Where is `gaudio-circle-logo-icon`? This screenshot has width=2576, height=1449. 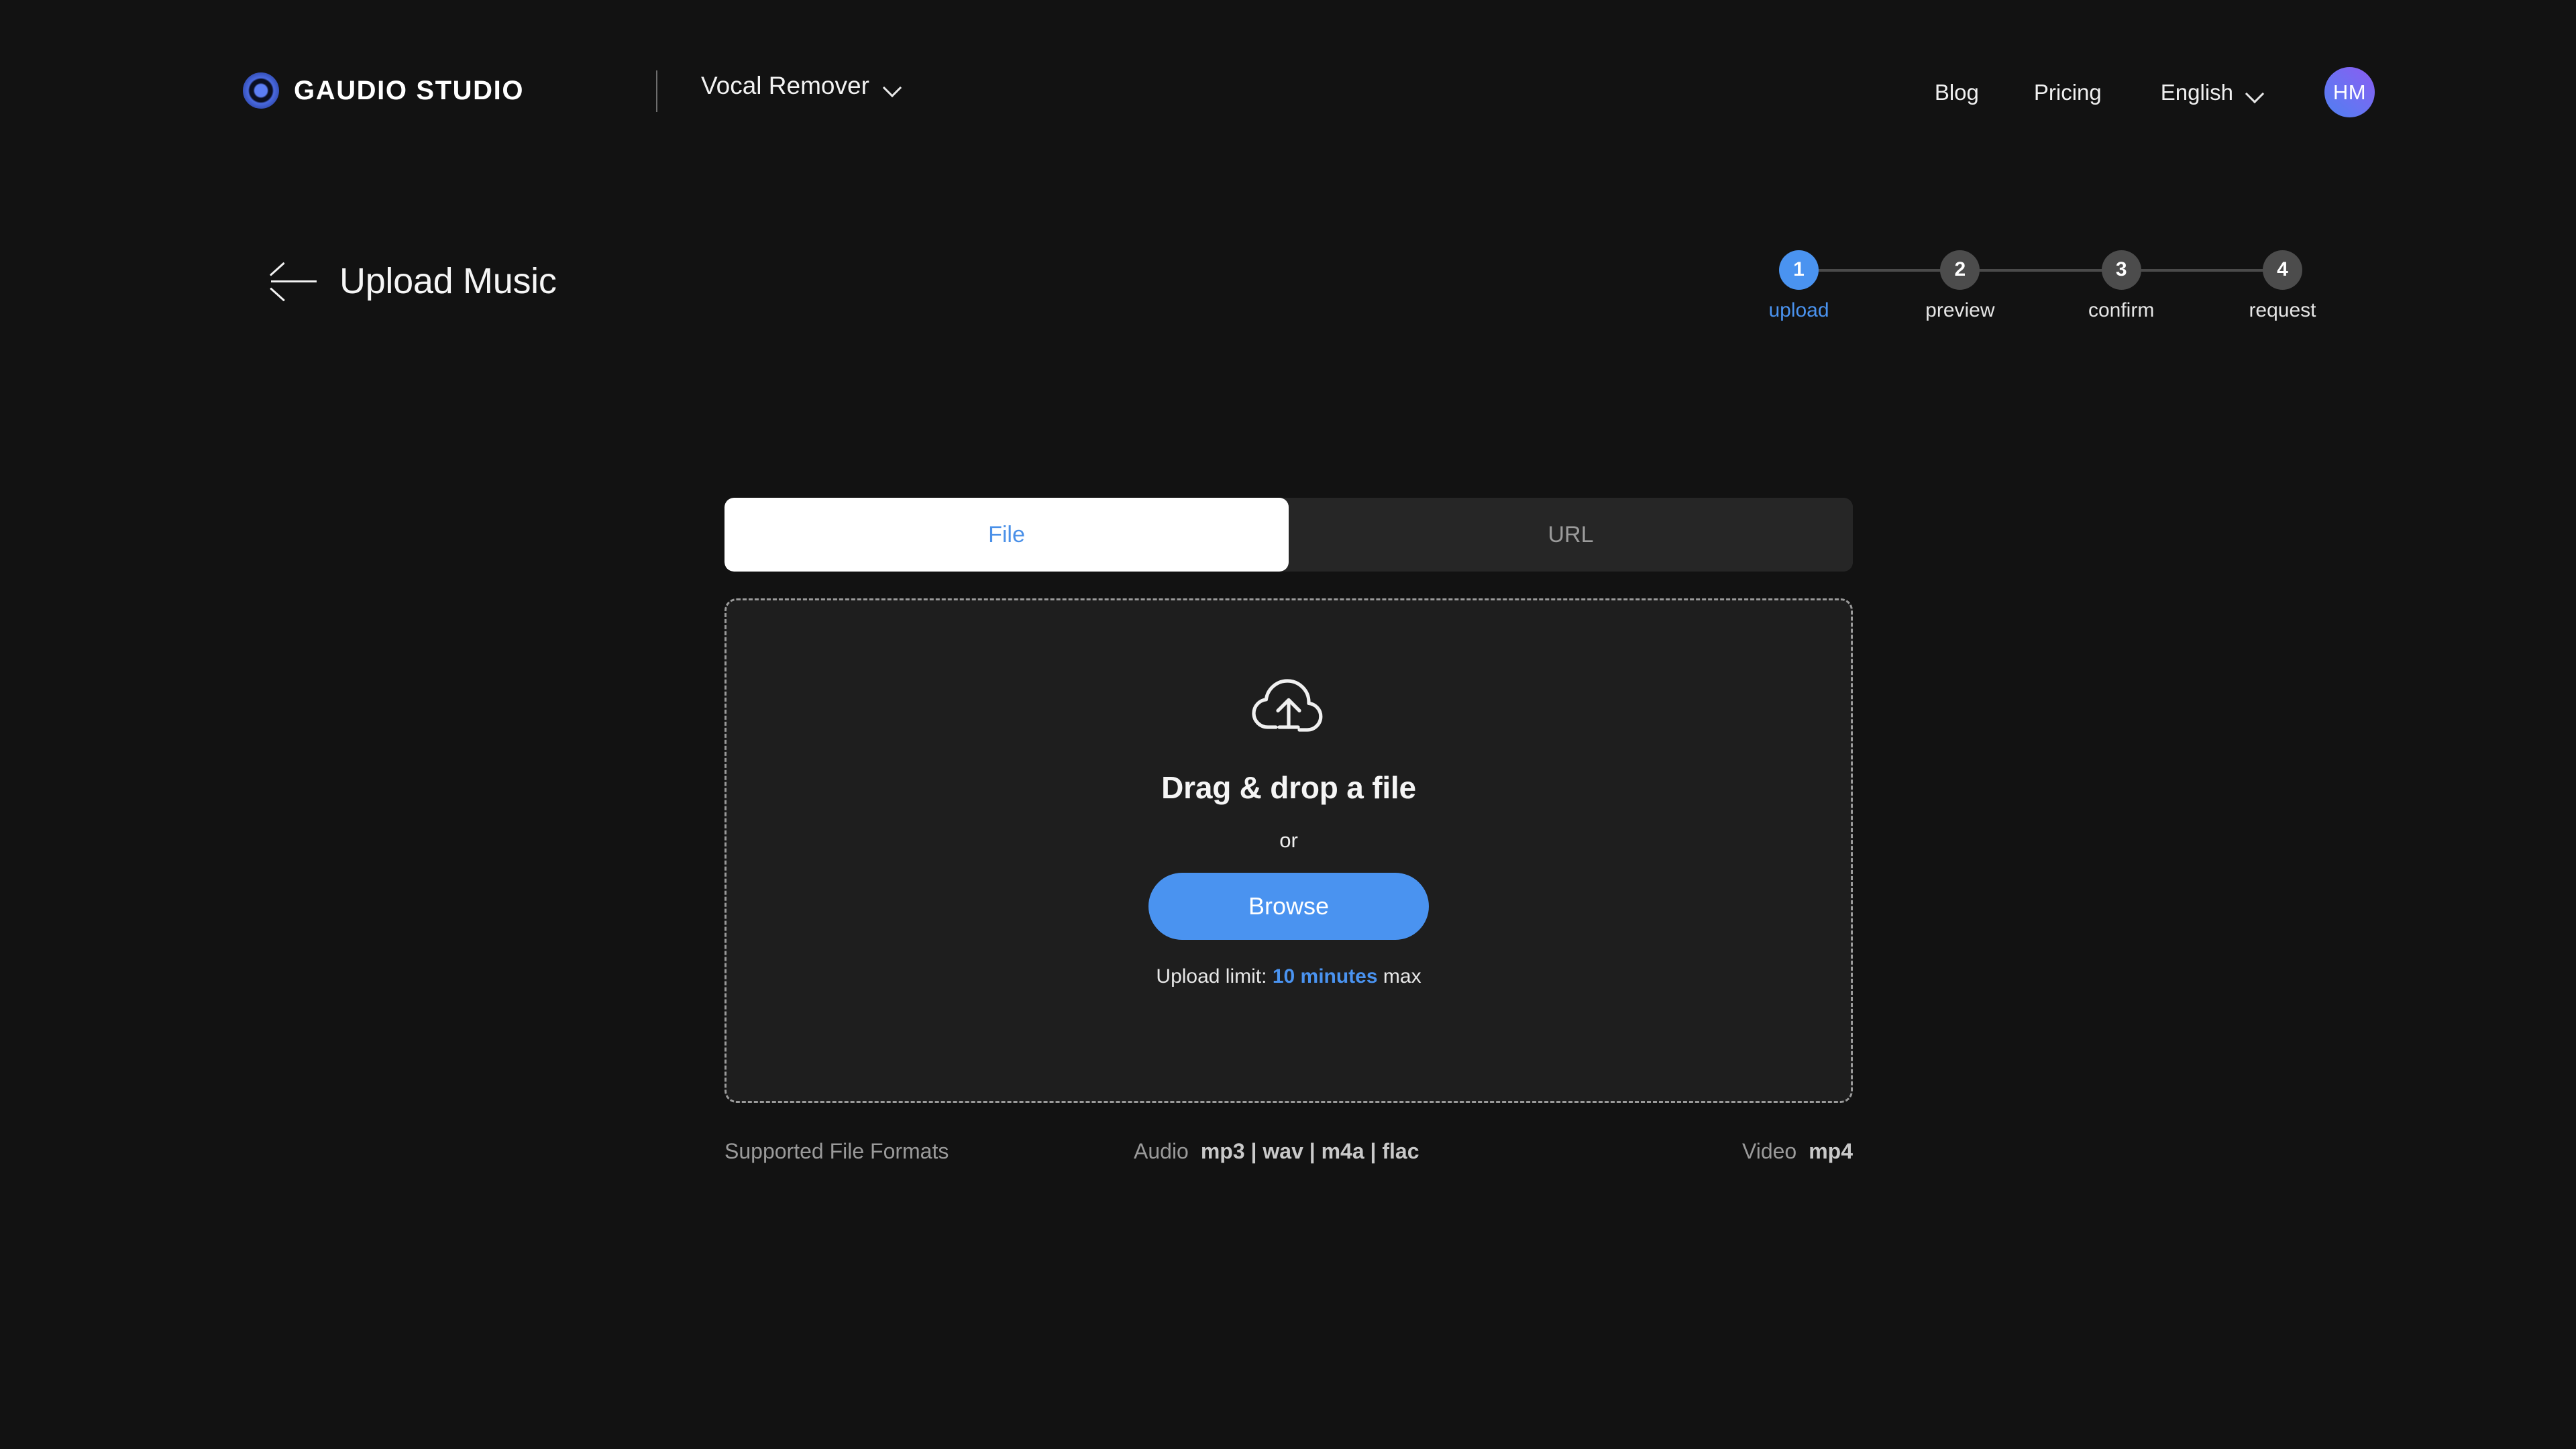 gaudio-circle-logo-icon is located at coordinates (261, 90).